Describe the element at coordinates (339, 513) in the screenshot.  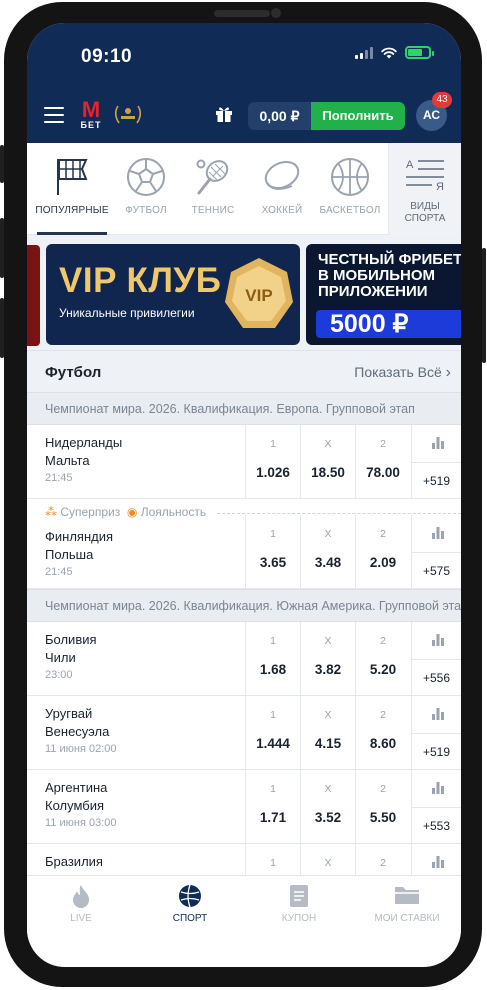
I see `promo-divider` at that location.